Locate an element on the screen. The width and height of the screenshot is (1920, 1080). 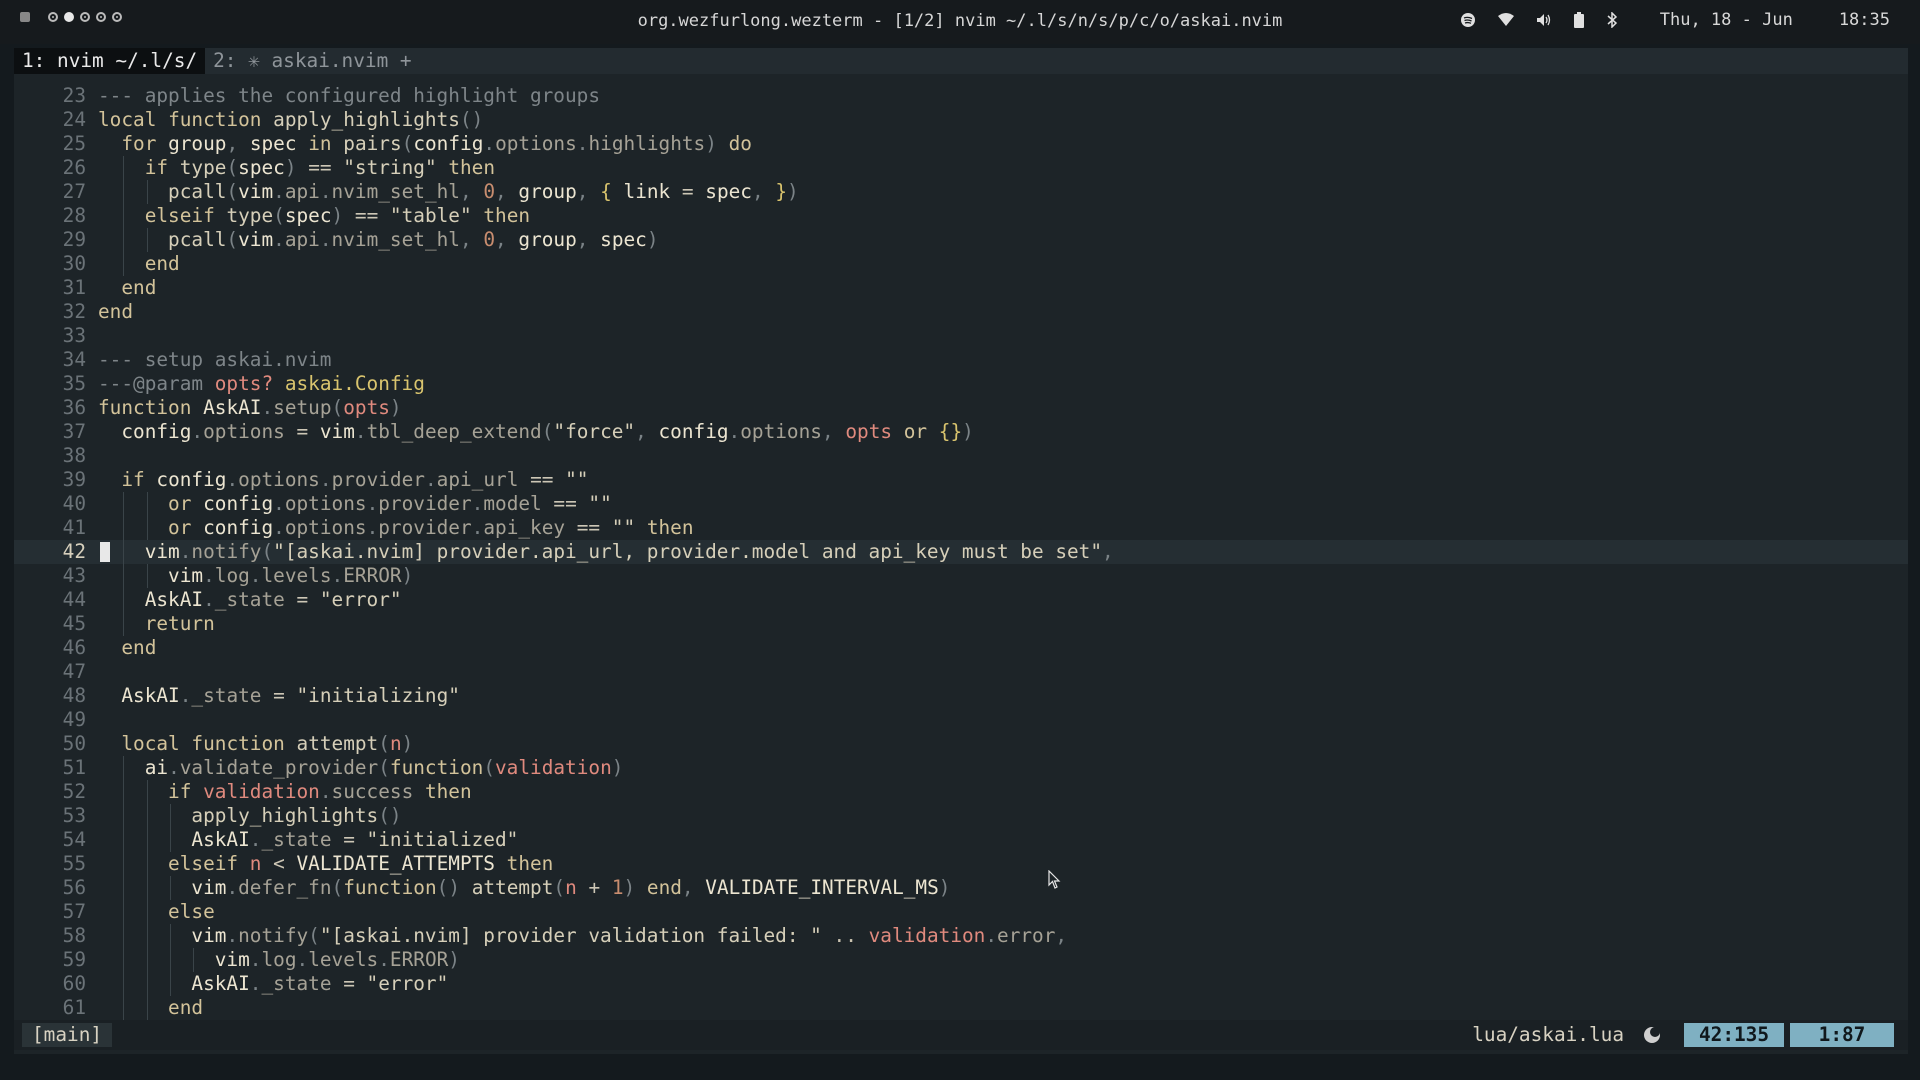
battery-icon is located at coordinates (1578, 20).